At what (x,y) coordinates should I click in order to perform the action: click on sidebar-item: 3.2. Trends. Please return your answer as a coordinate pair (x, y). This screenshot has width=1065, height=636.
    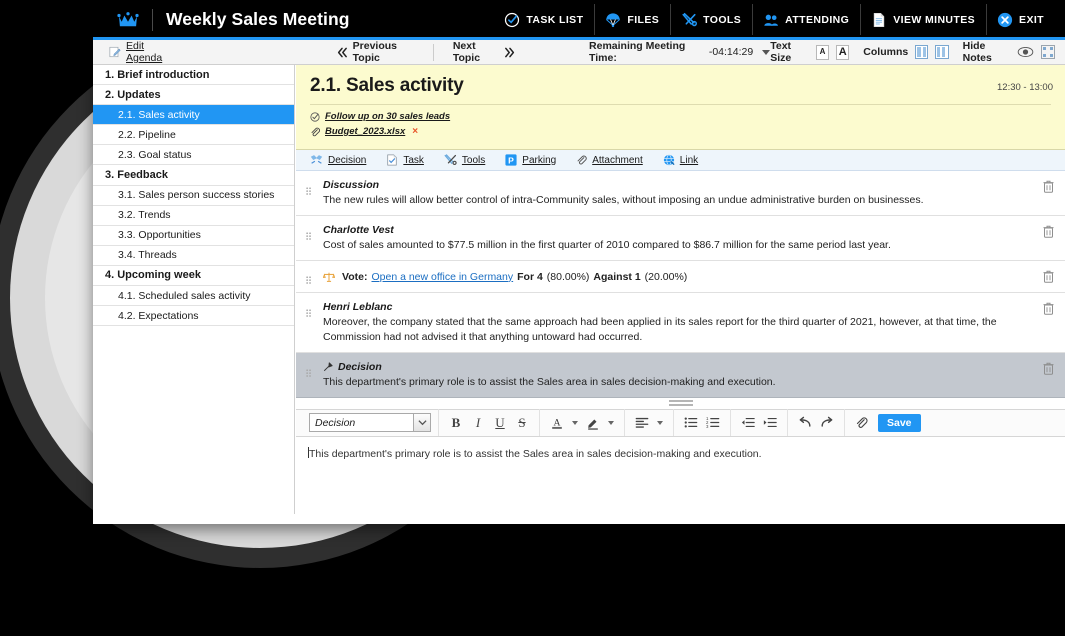
    Looking at the image, I should click on (193, 216).